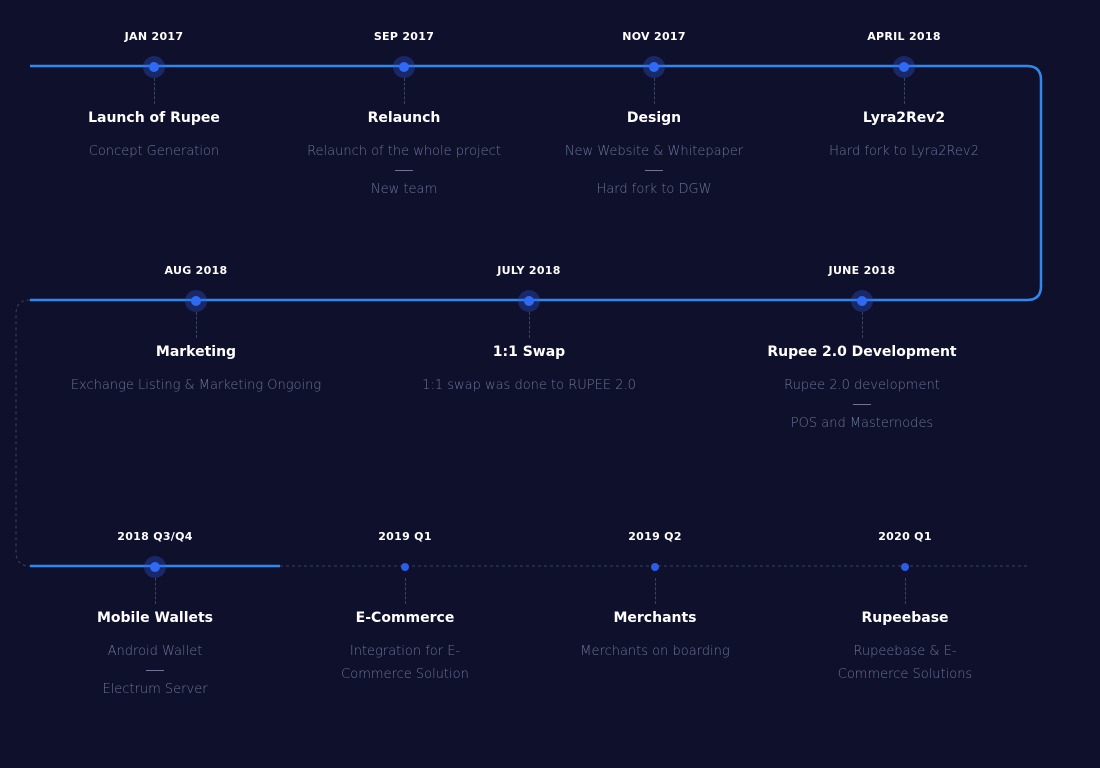  Describe the element at coordinates (862, 423) in the screenshot. I see `milestone-desc-line: POS and Masternodes` at that location.